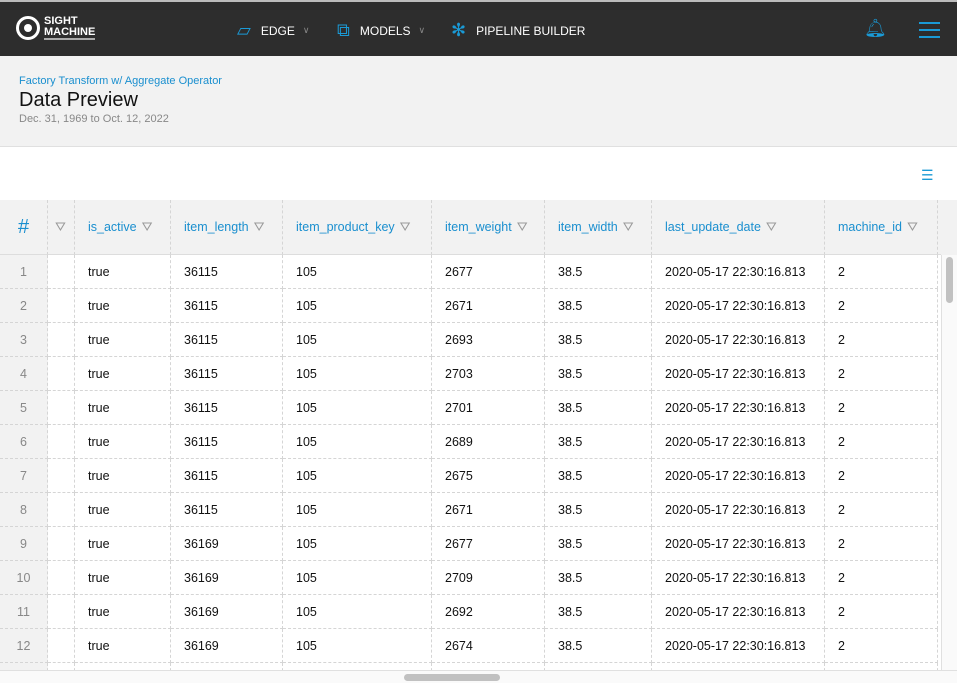  I want to click on column-header-last_update_date: last_update_date ⛛, so click(738, 227).